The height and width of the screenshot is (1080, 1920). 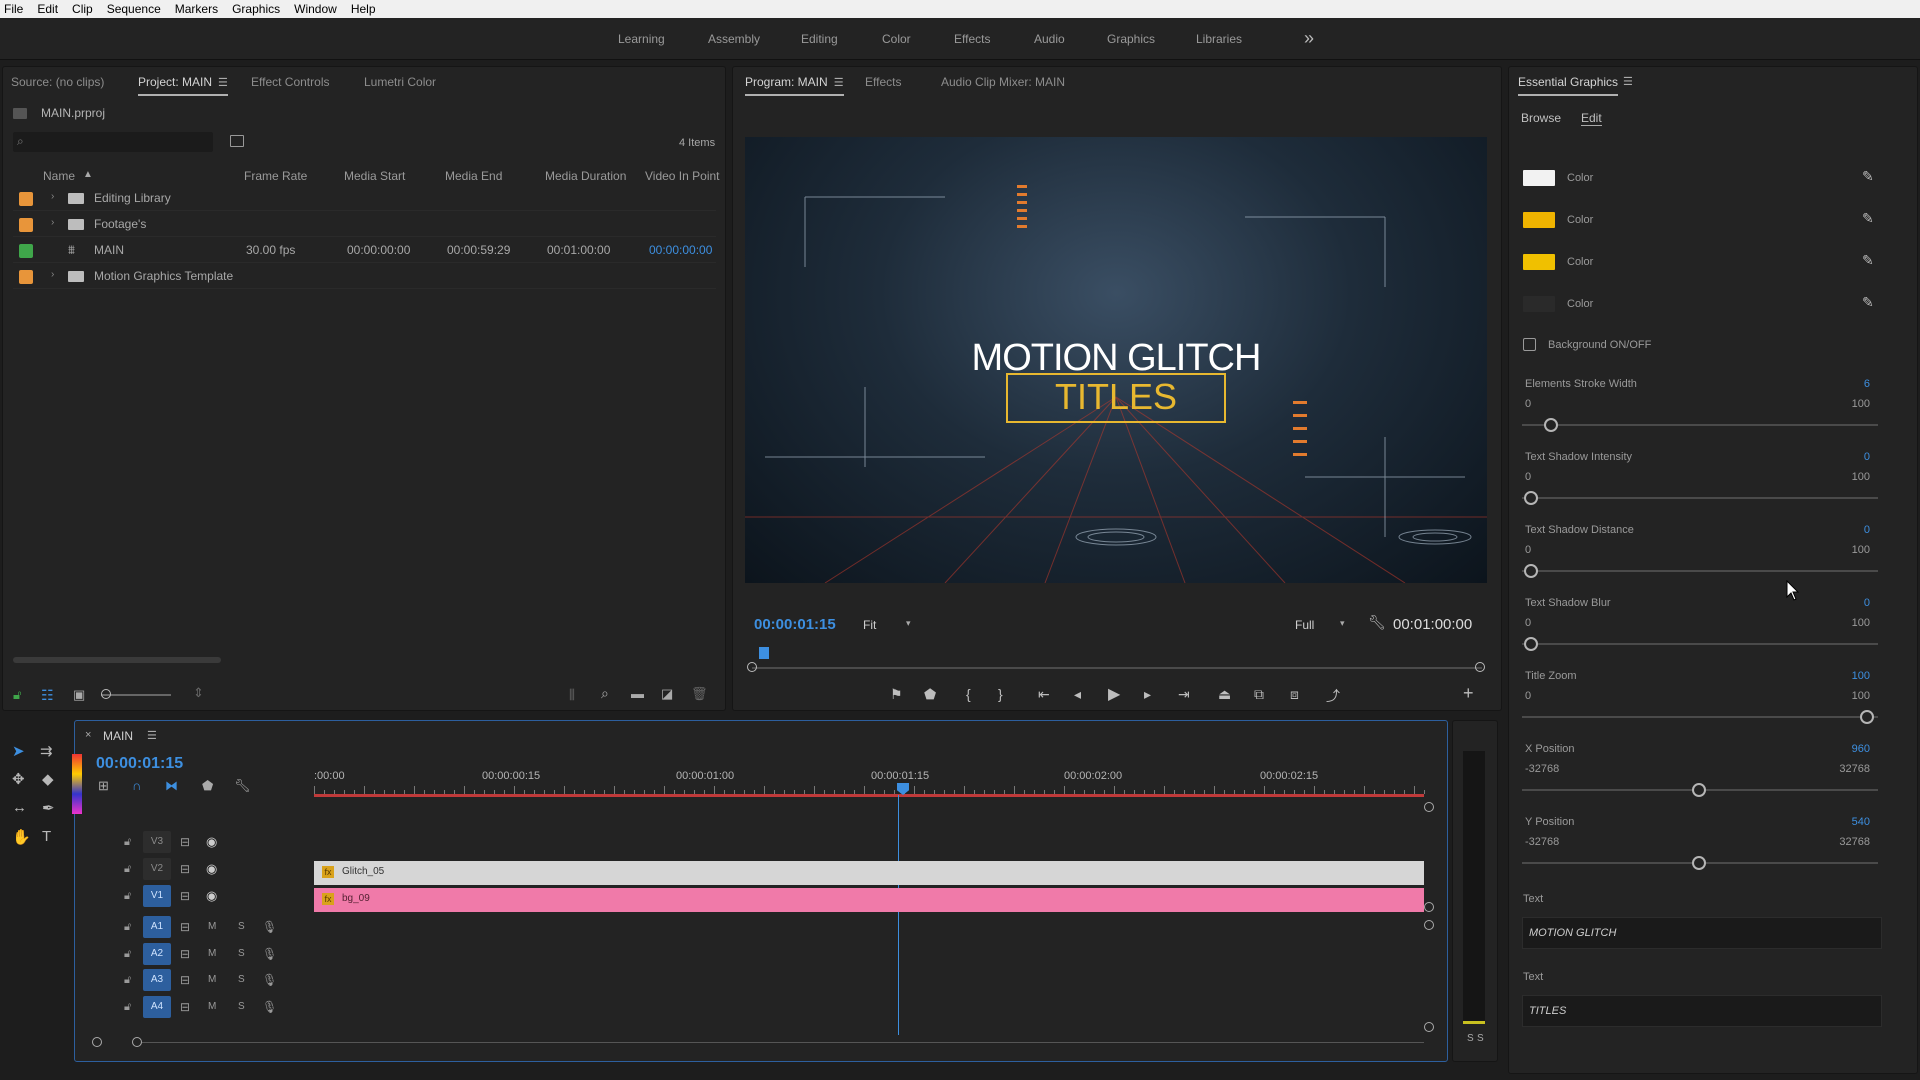 What do you see at coordinates (1529, 344) in the screenshot?
I see `background-toggle-checkbox` at bounding box center [1529, 344].